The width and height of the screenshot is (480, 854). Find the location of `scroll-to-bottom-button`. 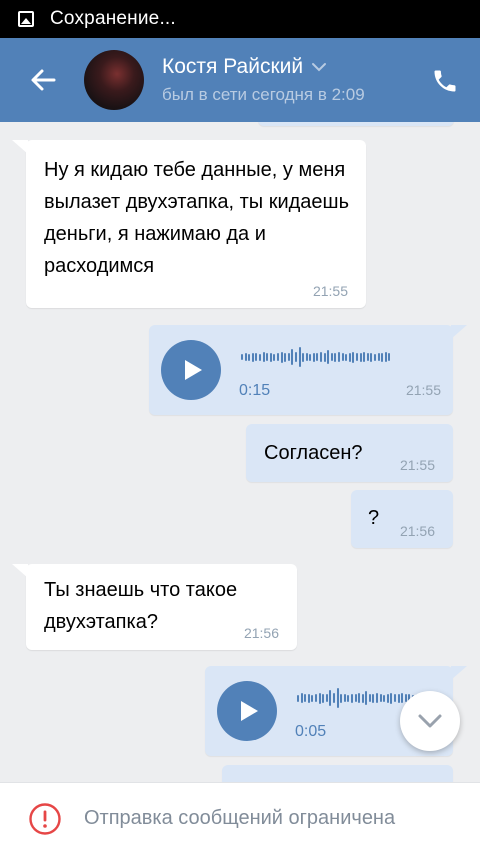

scroll-to-bottom-button is located at coordinates (430, 721).